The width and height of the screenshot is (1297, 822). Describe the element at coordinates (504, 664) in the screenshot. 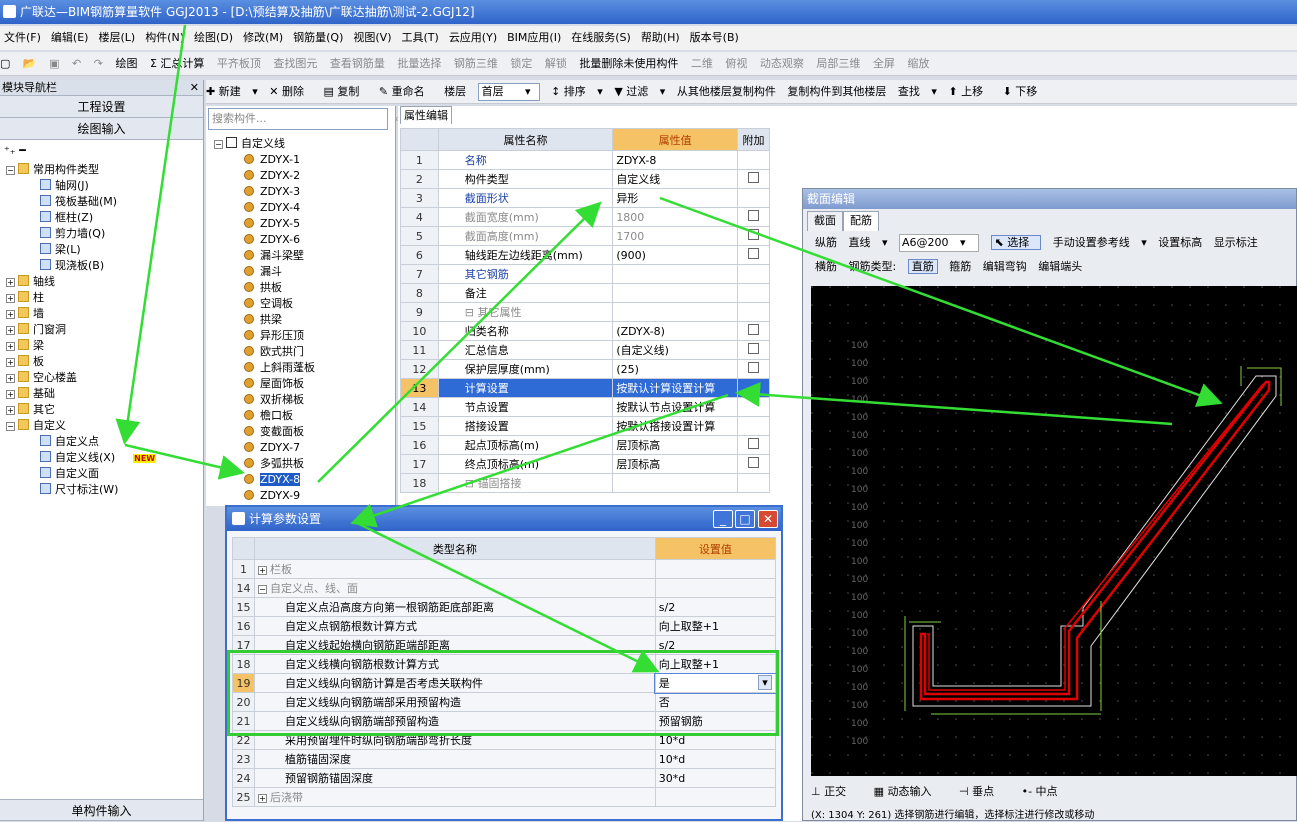

I see `calc-row: 18 自定义线横向钢筋根数计算方式 向上取整+1` at that location.